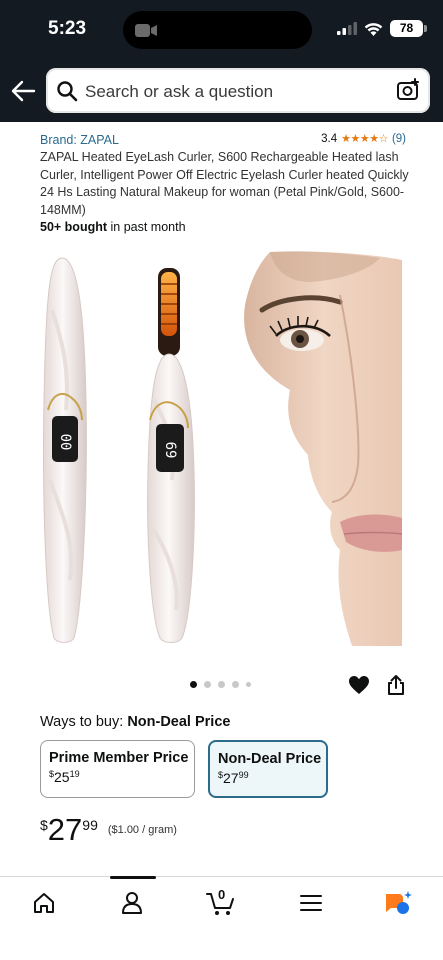  Describe the element at coordinates (117, 769) in the screenshot. I see `option-prime-member-price: Prime Member Price $2519` at that location.